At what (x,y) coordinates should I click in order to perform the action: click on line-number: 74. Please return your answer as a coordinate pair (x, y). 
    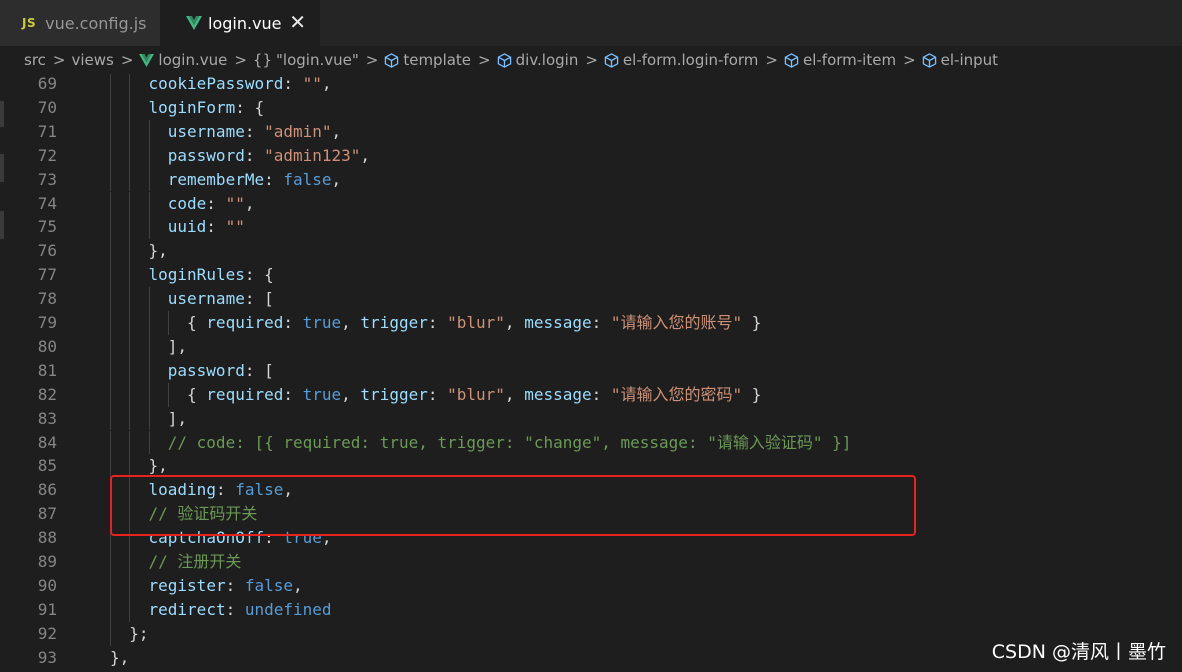
    Looking at the image, I should click on (47, 203).